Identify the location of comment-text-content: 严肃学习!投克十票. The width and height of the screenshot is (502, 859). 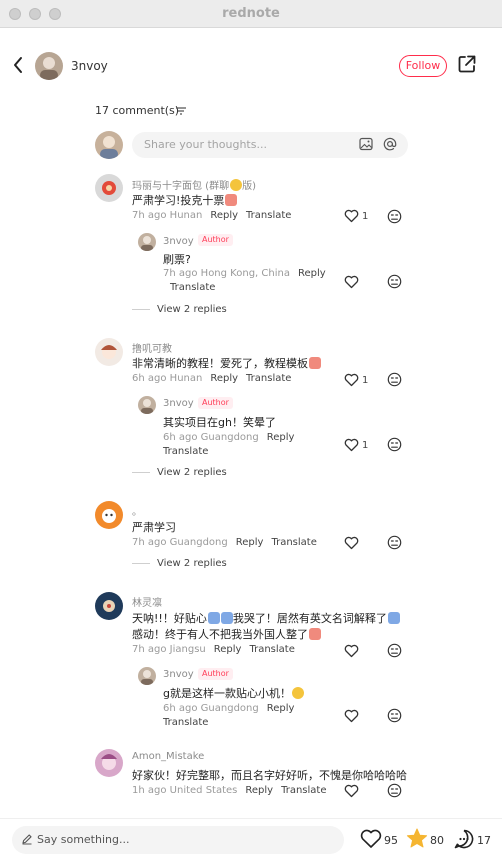
(178, 200).